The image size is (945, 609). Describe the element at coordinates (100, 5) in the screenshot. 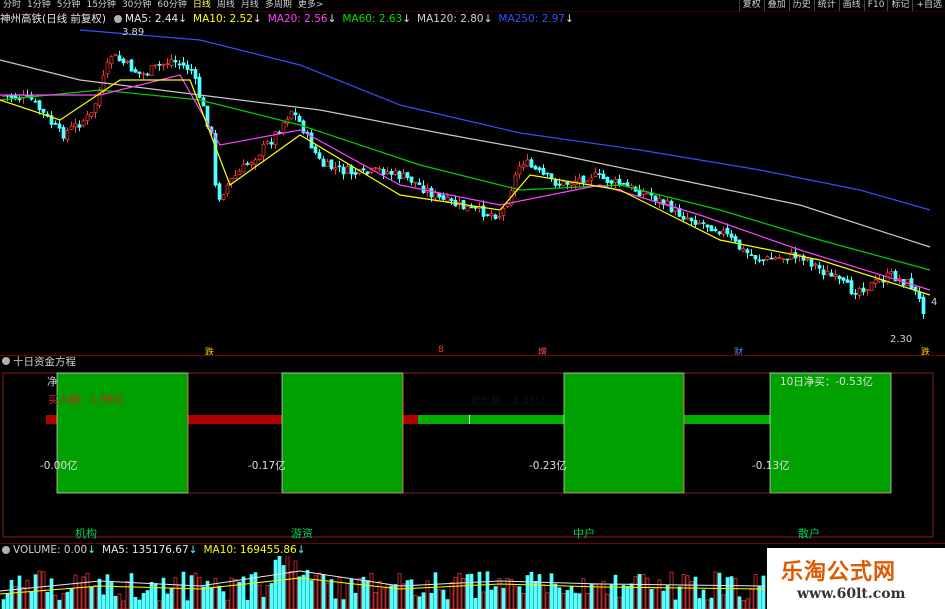

I see `period-tab-15min: 15分钟` at that location.